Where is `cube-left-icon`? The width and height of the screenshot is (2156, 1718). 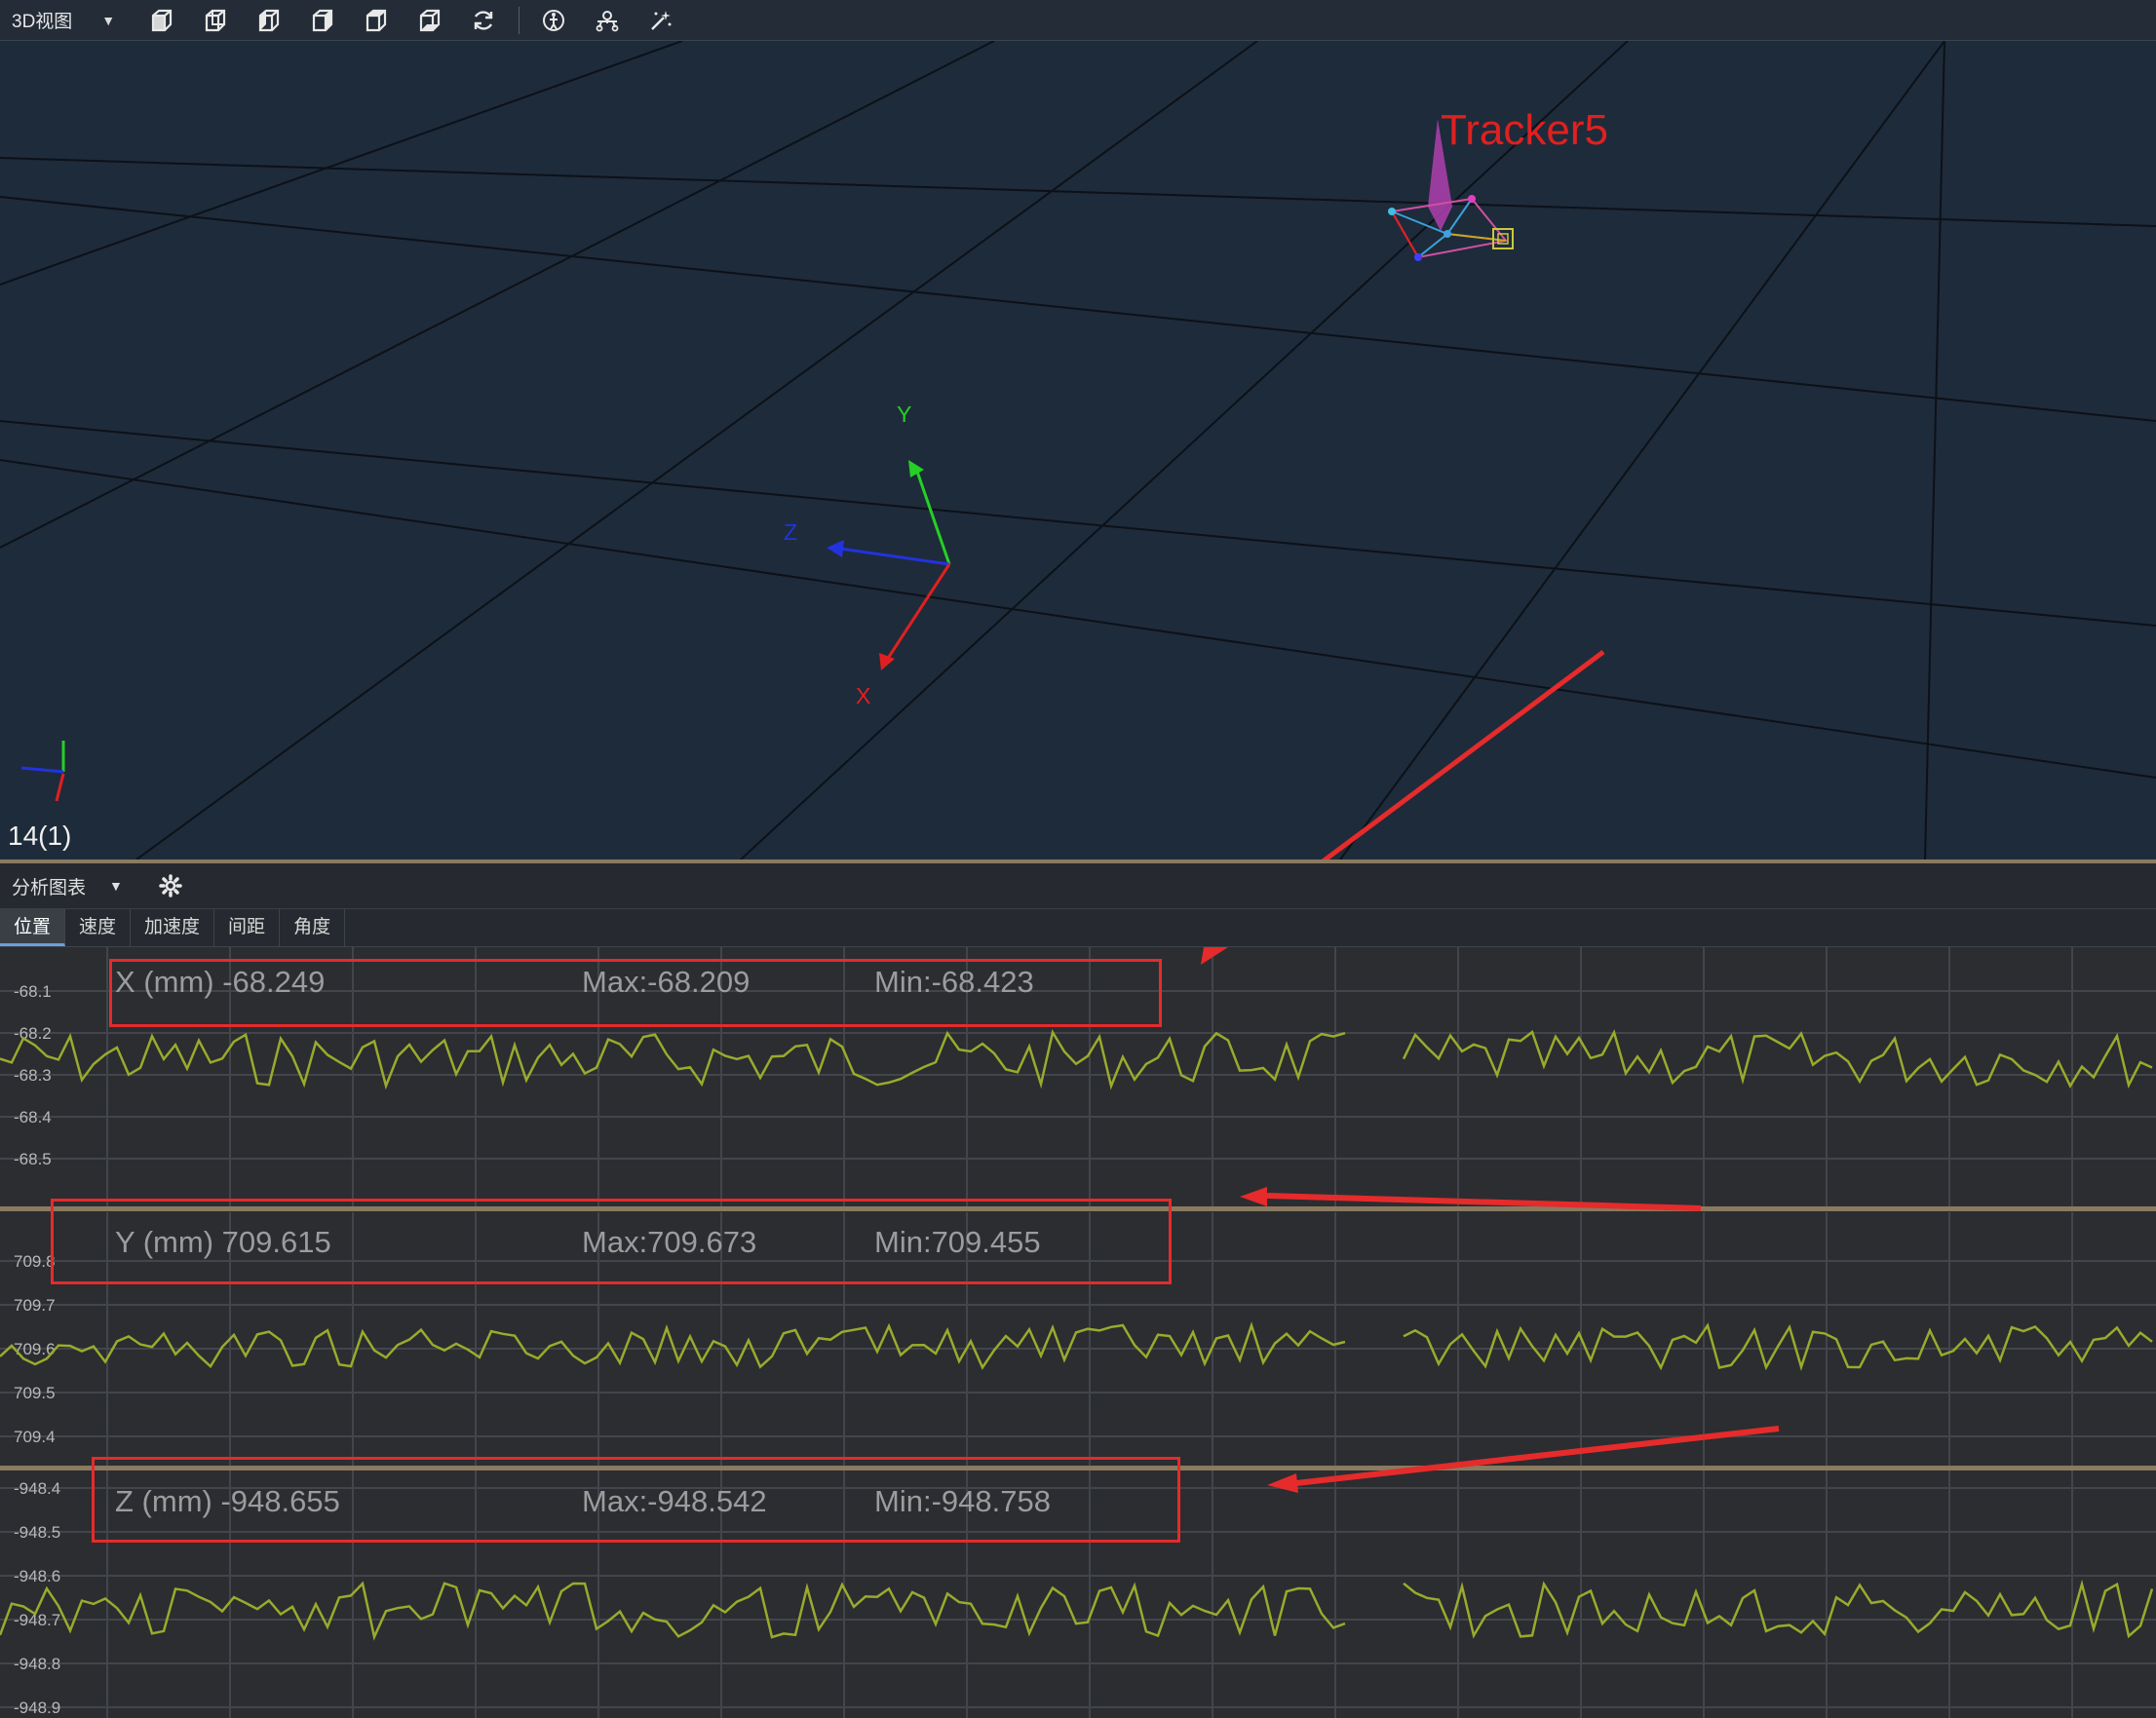 cube-left-icon is located at coordinates (269, 20).